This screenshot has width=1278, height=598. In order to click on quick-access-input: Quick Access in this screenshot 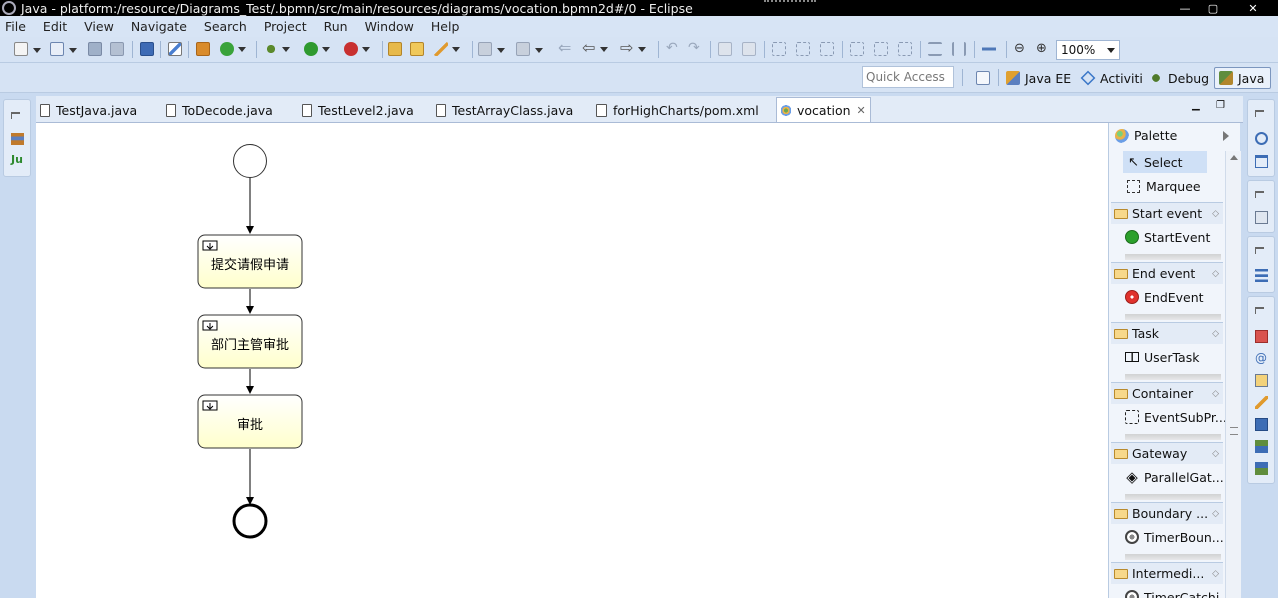, I will do `click(908, 77)`.